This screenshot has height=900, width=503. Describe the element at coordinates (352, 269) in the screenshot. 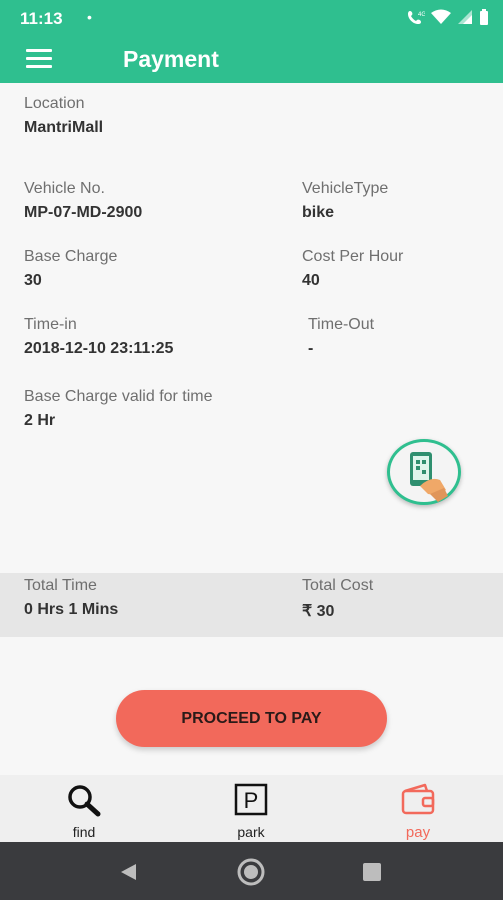

I see `cost-per-hour-field: Cost Per Hour 40` at that location.